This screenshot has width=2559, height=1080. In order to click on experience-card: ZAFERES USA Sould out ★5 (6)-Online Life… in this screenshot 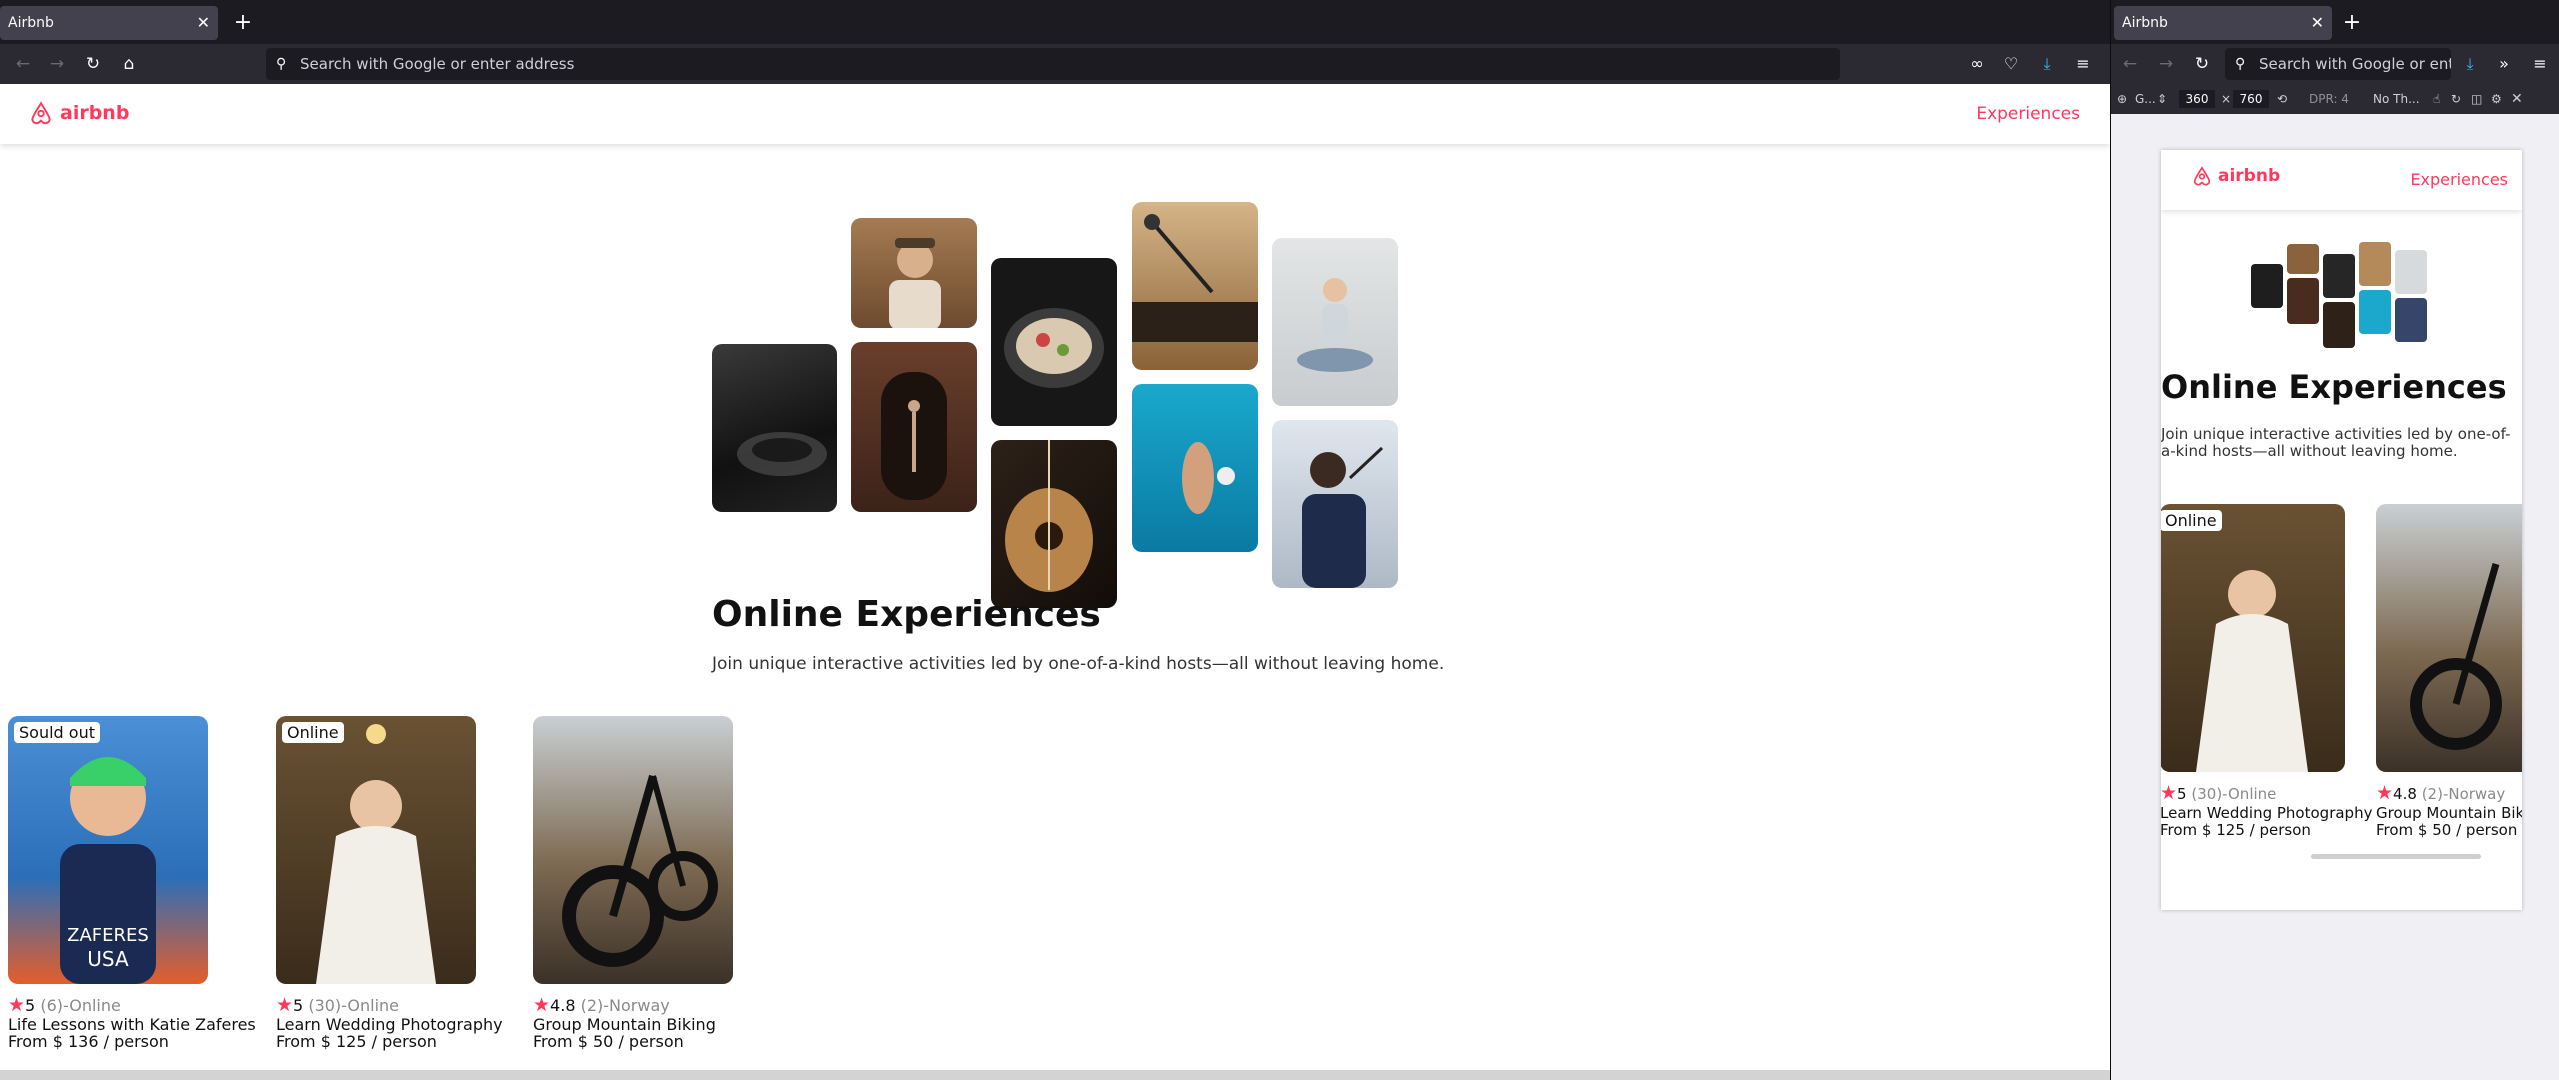, I will do `click(132, 883)`.